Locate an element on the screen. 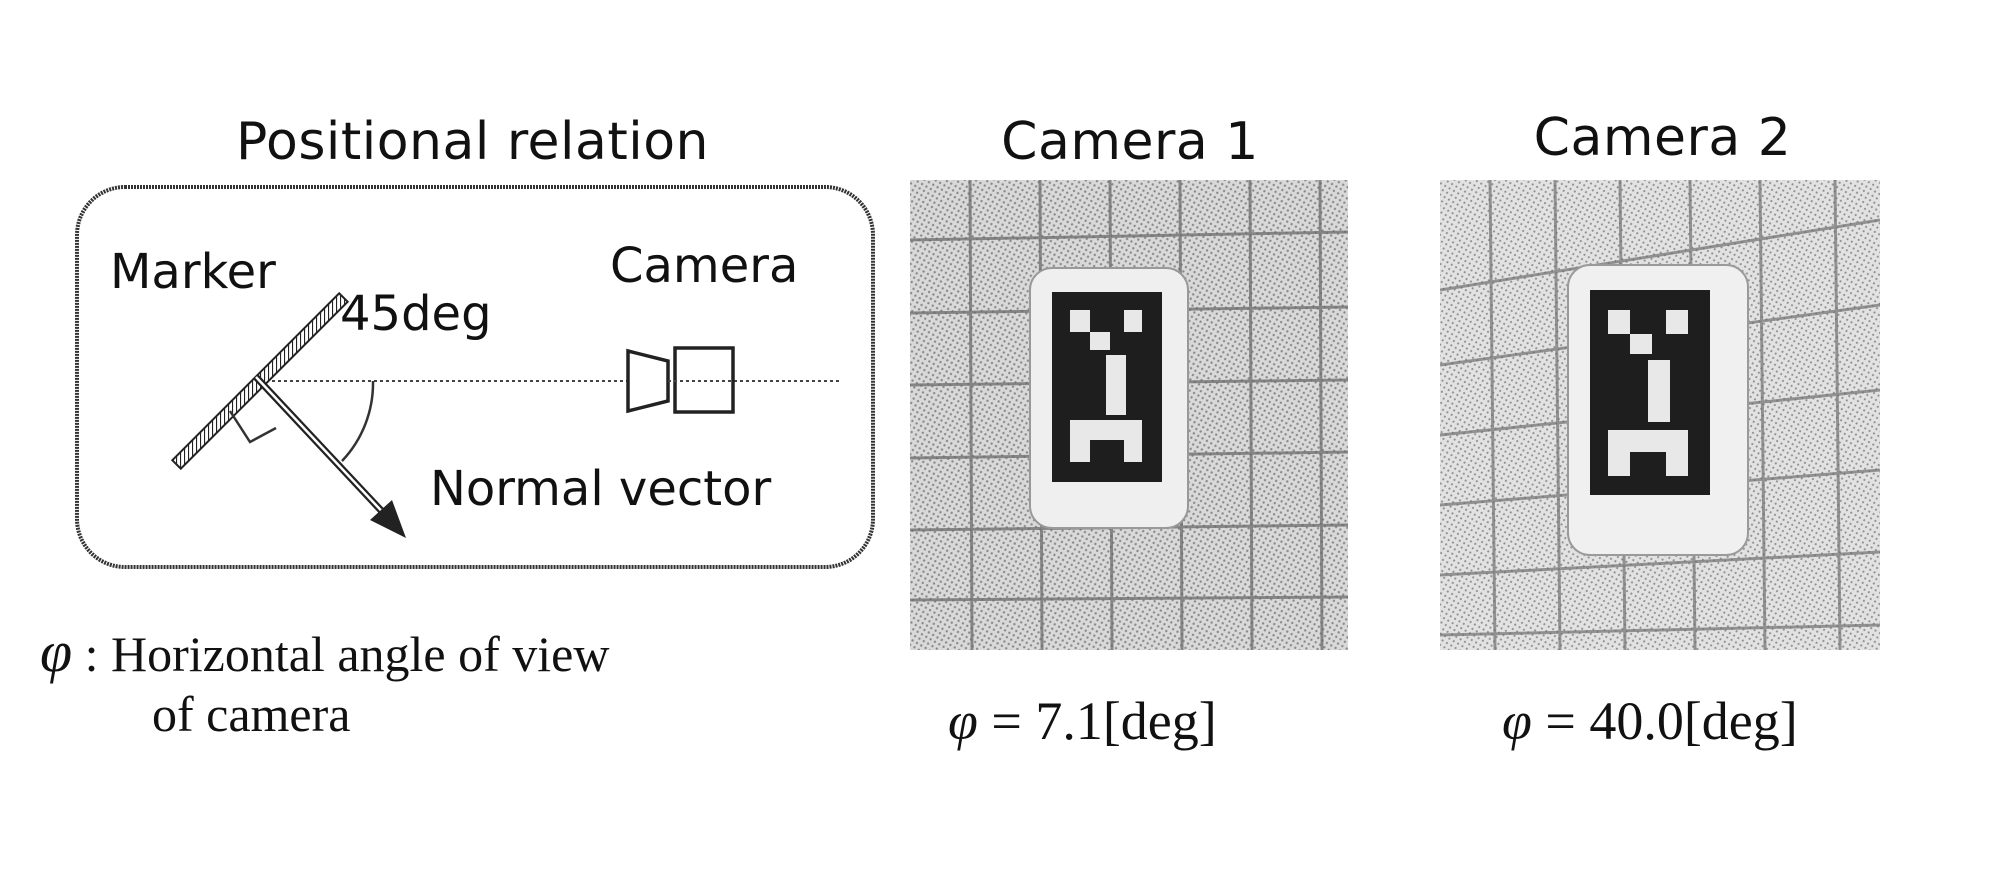 This screenshot has width=2010, height=873. camera-1-angle-value: = 7.1[deg] is located at coordinates (1097, 721).